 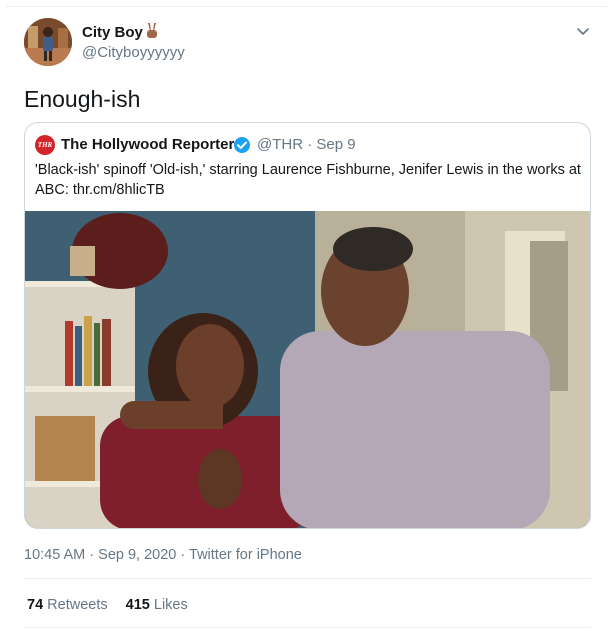 What do you see at coordinates (137, 605) in the screenshot?
I see `likes-count: 415` at bounding box center [137, 605].